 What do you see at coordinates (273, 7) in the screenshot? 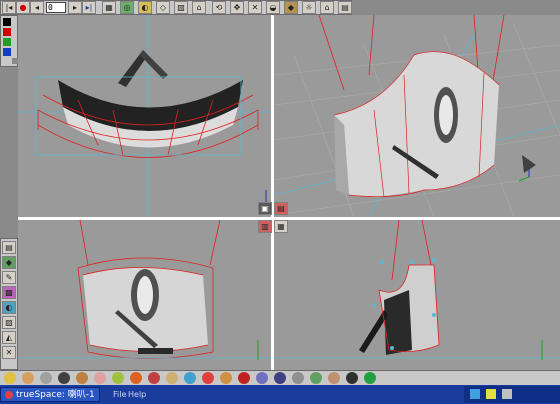
I see `tool-6-icon: ◒` at bounding box center [273, 7].